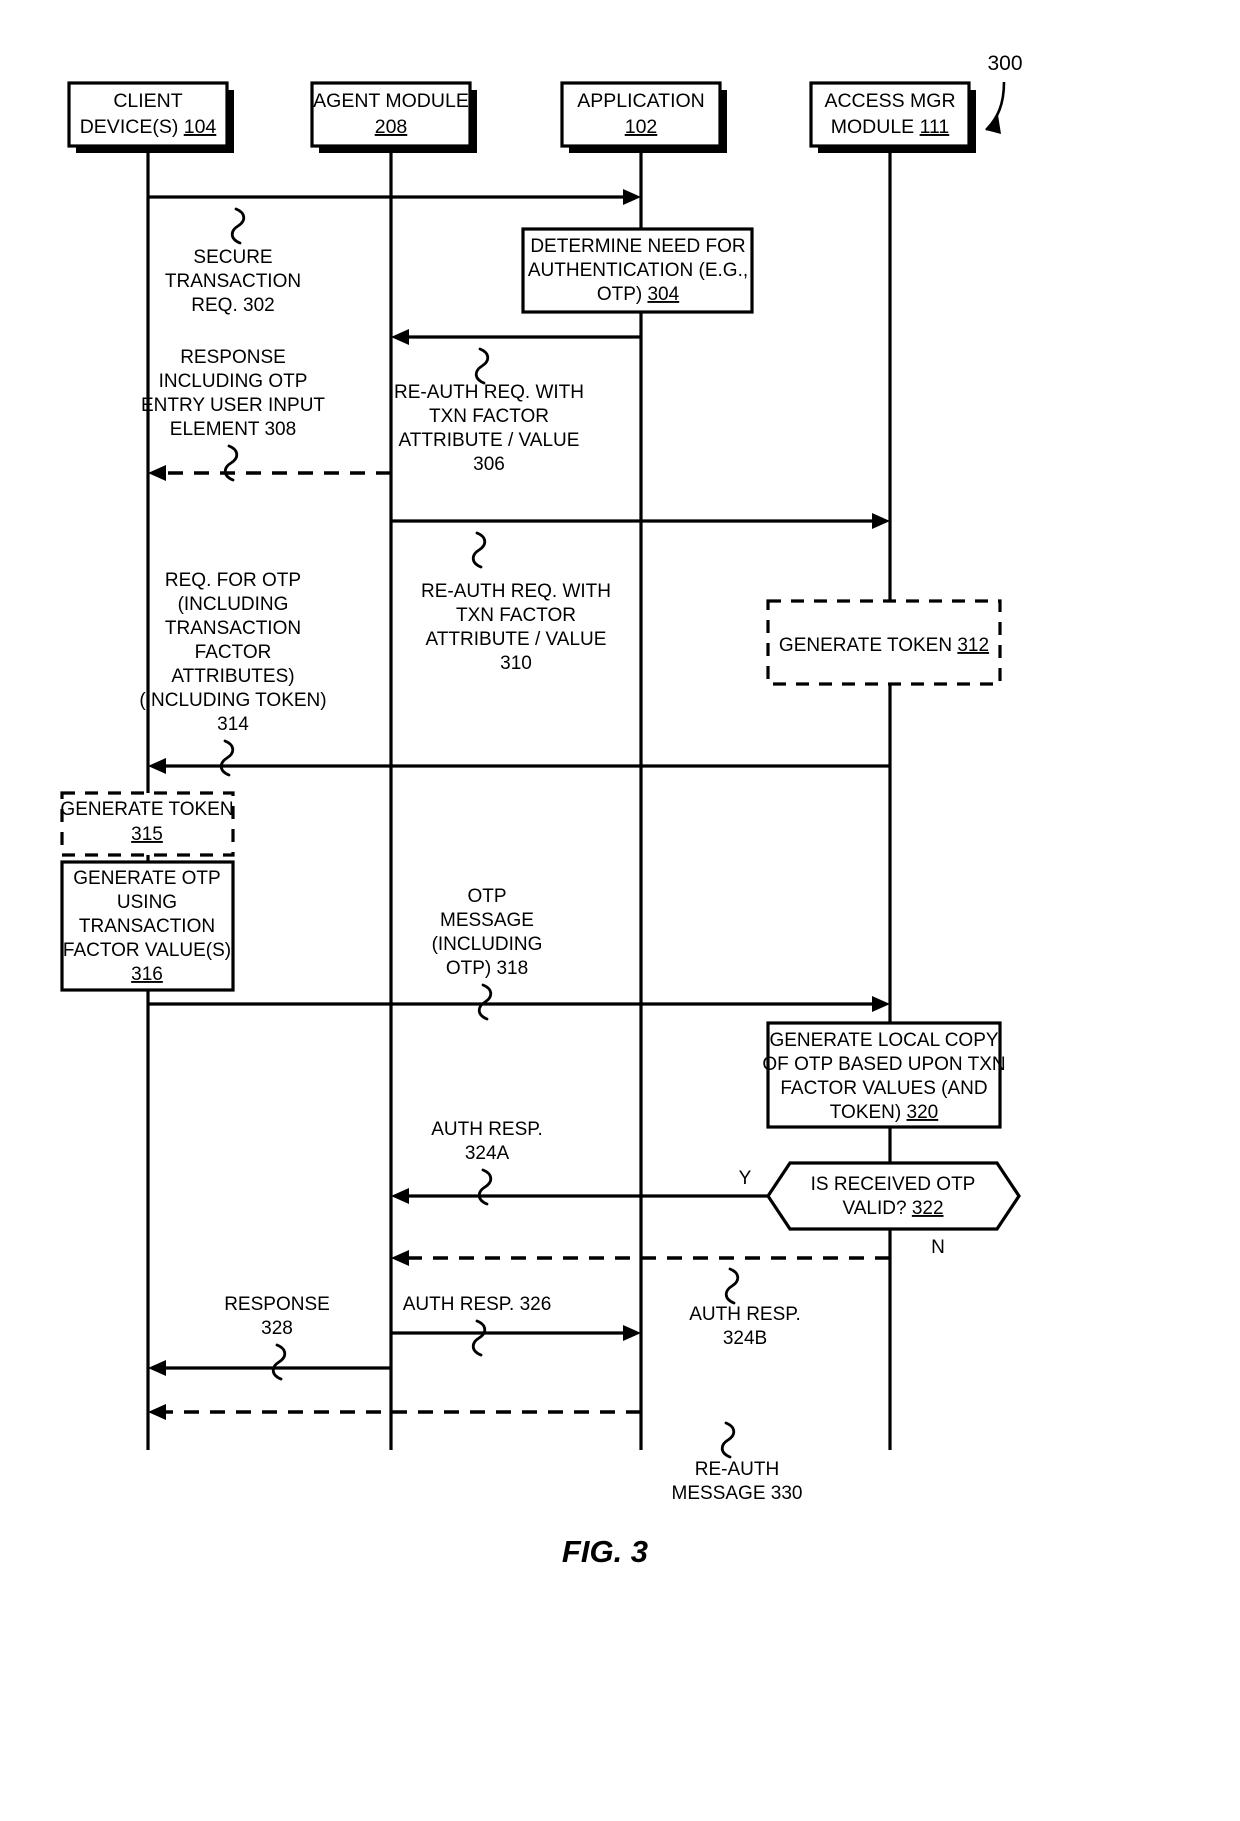 The width and height of the screenshot is (1240, 1821). I want to click on box-generate-token-315: GENERATE TOKEN 315, so click(147, 824).